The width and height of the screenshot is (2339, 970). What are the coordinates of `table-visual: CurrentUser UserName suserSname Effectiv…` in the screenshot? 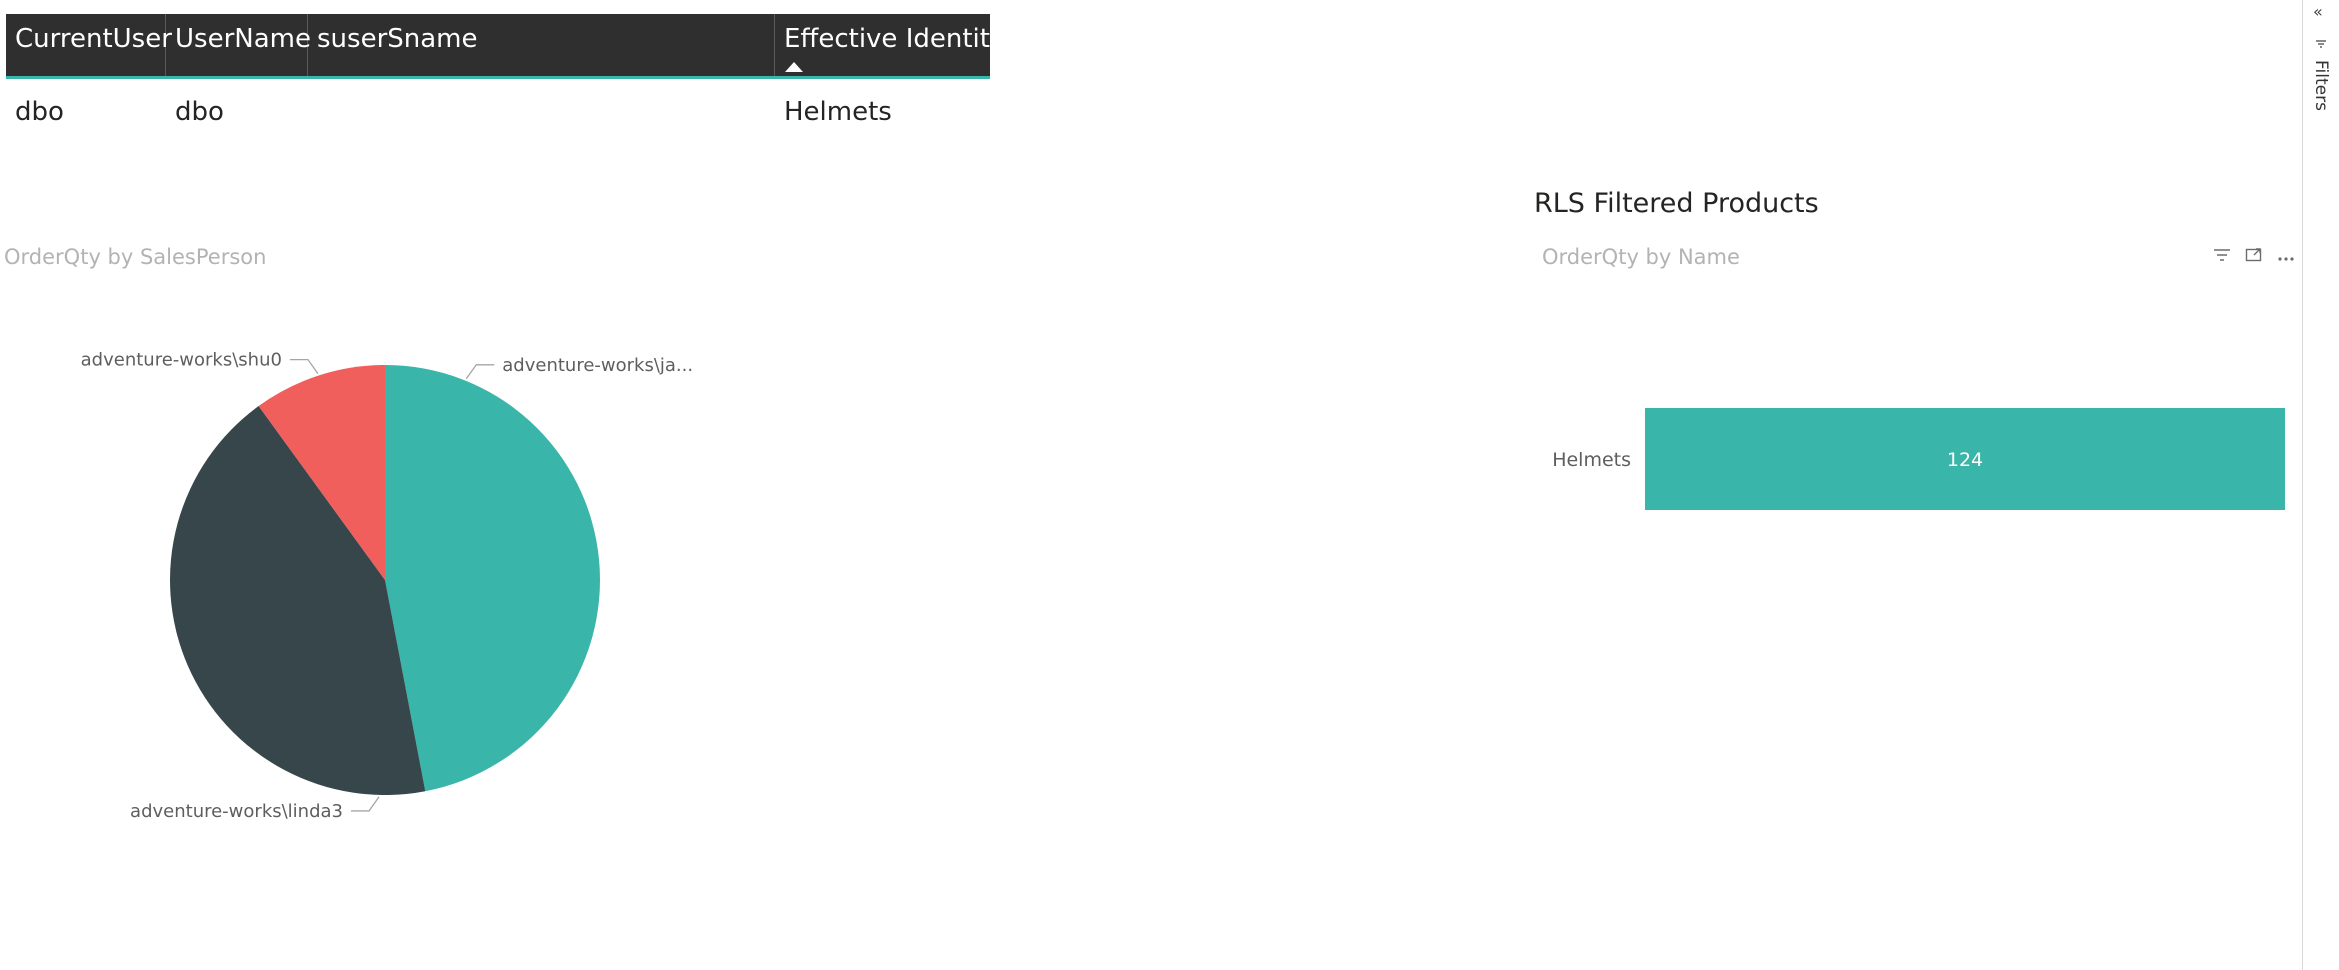 It's located at (505, 76).